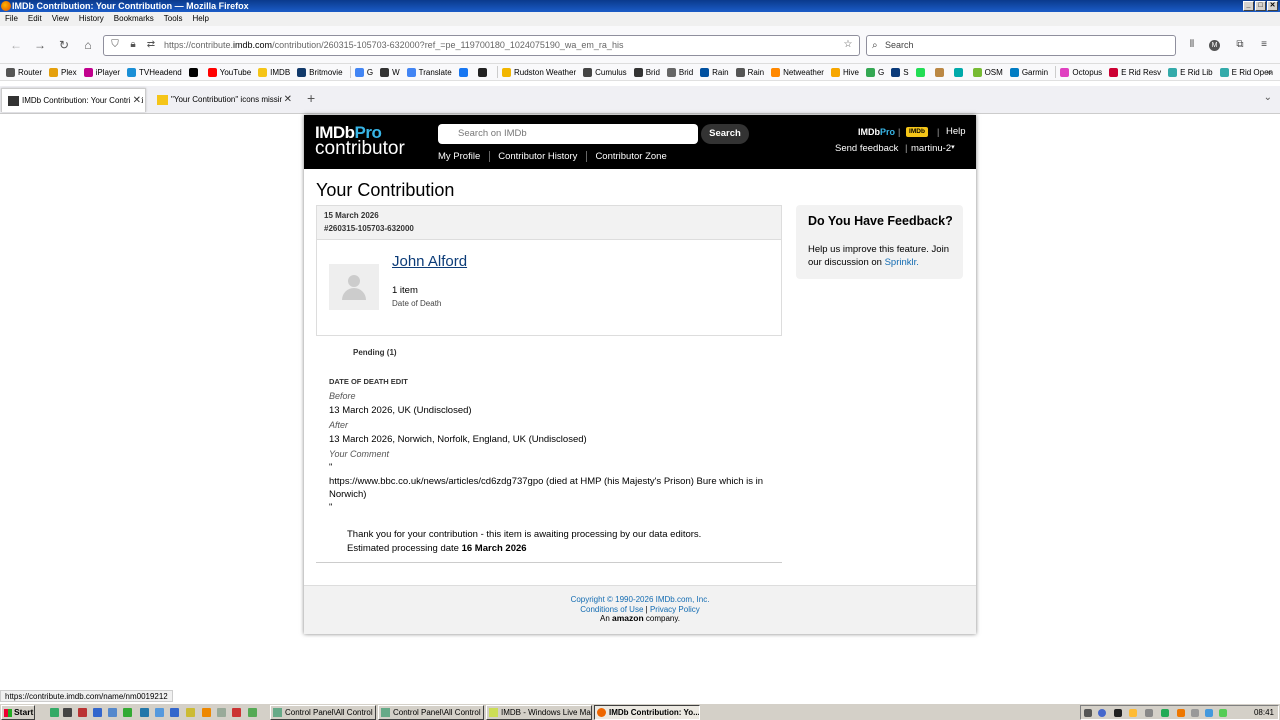 The width and height of the screenshot is (1280, 720). Describe the element at coordinates (115, 45) in the screenshot. I see `shield-icon: ⛉` at that location.